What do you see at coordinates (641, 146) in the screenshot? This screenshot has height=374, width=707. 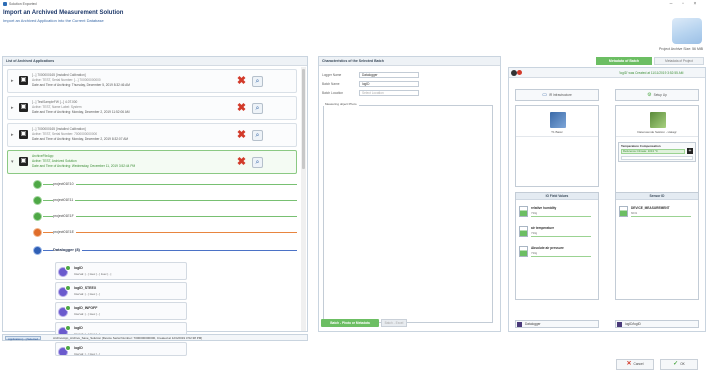 I see `temperature-compensation-title: Temperature Compensation` at bounding box center [641, 146].